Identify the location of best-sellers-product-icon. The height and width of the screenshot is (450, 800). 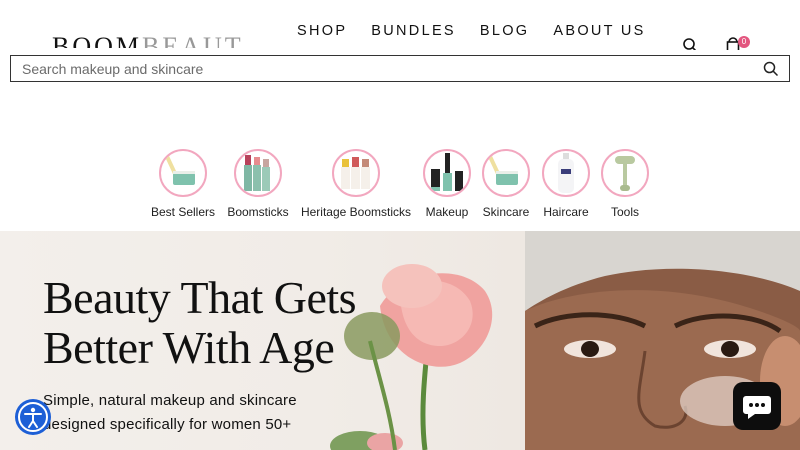
(183, 173).